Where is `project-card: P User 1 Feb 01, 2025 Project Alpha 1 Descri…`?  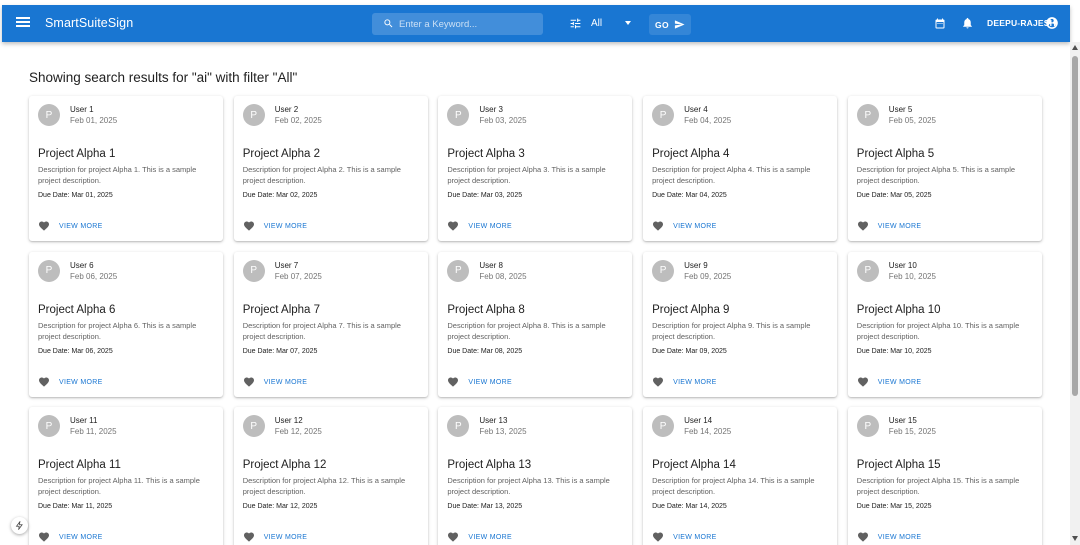 project-card: P User 1 Feb 01, 2025 Project Alpha 1 Descri… is located at coordinates (126, 168).